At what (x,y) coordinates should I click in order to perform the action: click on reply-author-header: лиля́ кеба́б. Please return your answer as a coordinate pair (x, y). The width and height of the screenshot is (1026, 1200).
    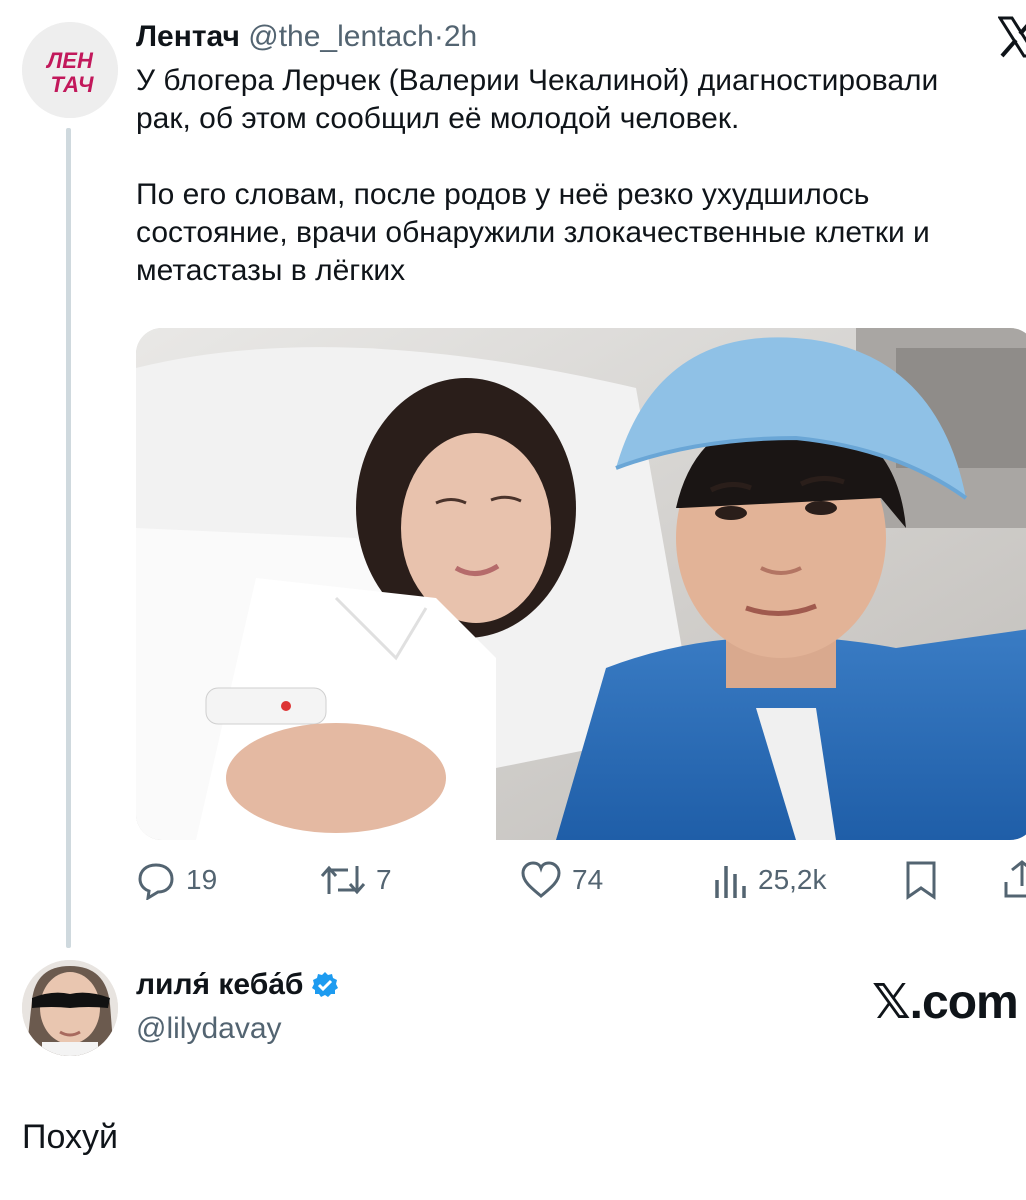
    Looking at the image, I should click on (237, 985).